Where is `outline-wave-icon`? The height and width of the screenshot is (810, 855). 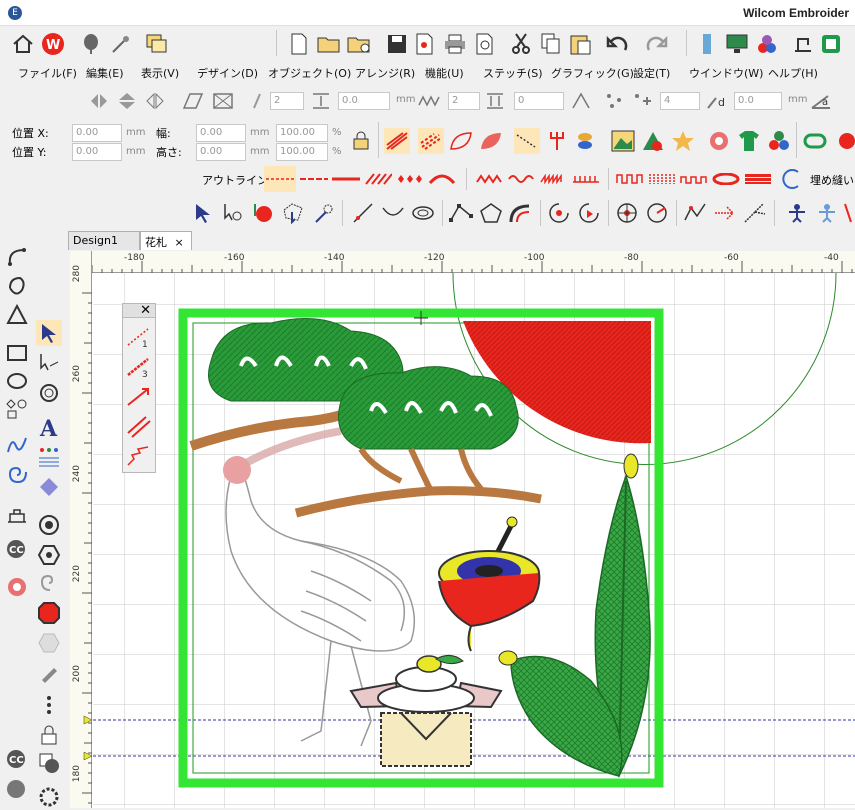 outline-wave-icon is located at coordinates (522, 179).